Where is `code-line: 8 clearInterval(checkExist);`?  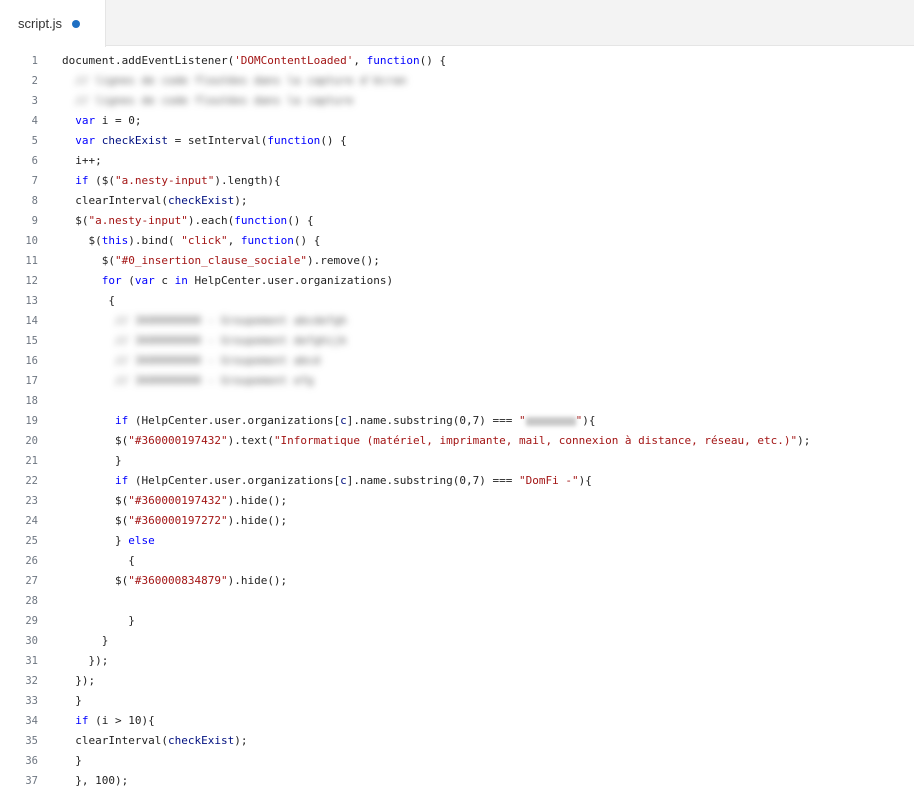
code-line: 8 clearInterval(checkExist); is located at coordinates (457, 201).